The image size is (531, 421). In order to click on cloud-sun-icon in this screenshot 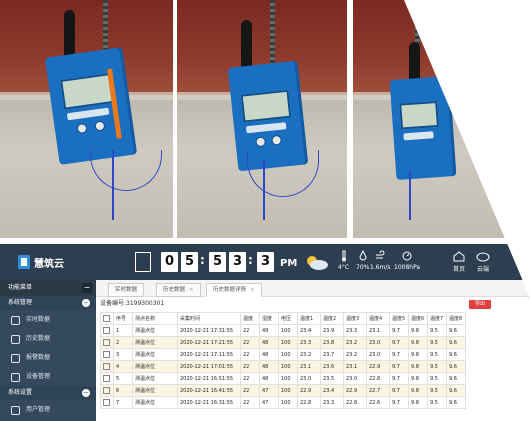, I will do `click(317, 263)`.